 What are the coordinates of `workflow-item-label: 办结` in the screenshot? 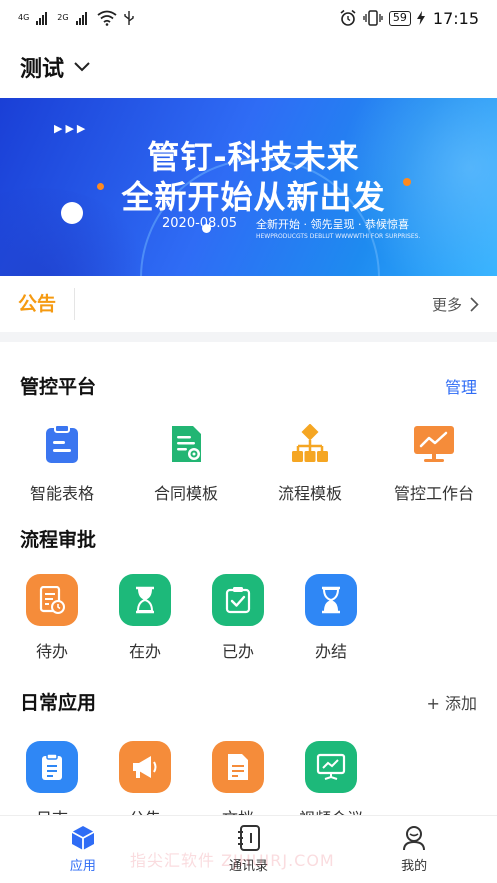 It's located at (330, 651).